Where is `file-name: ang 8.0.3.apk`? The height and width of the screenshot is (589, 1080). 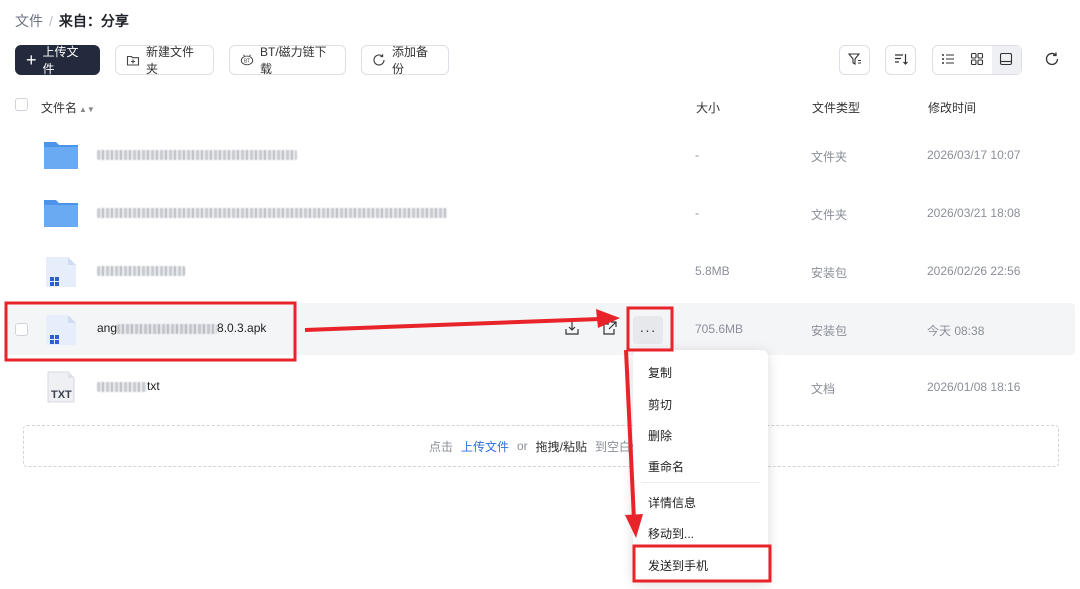
file-name: ang 8.0.3.apk is located at coordinates (181, 328).